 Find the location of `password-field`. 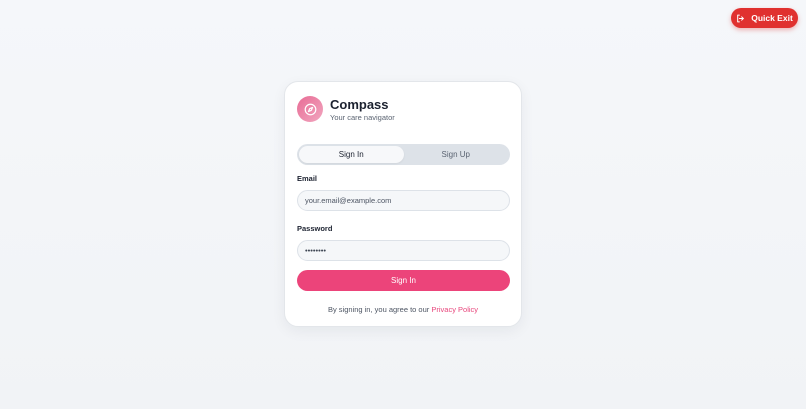

password-field is located at coordinates (403, 250).